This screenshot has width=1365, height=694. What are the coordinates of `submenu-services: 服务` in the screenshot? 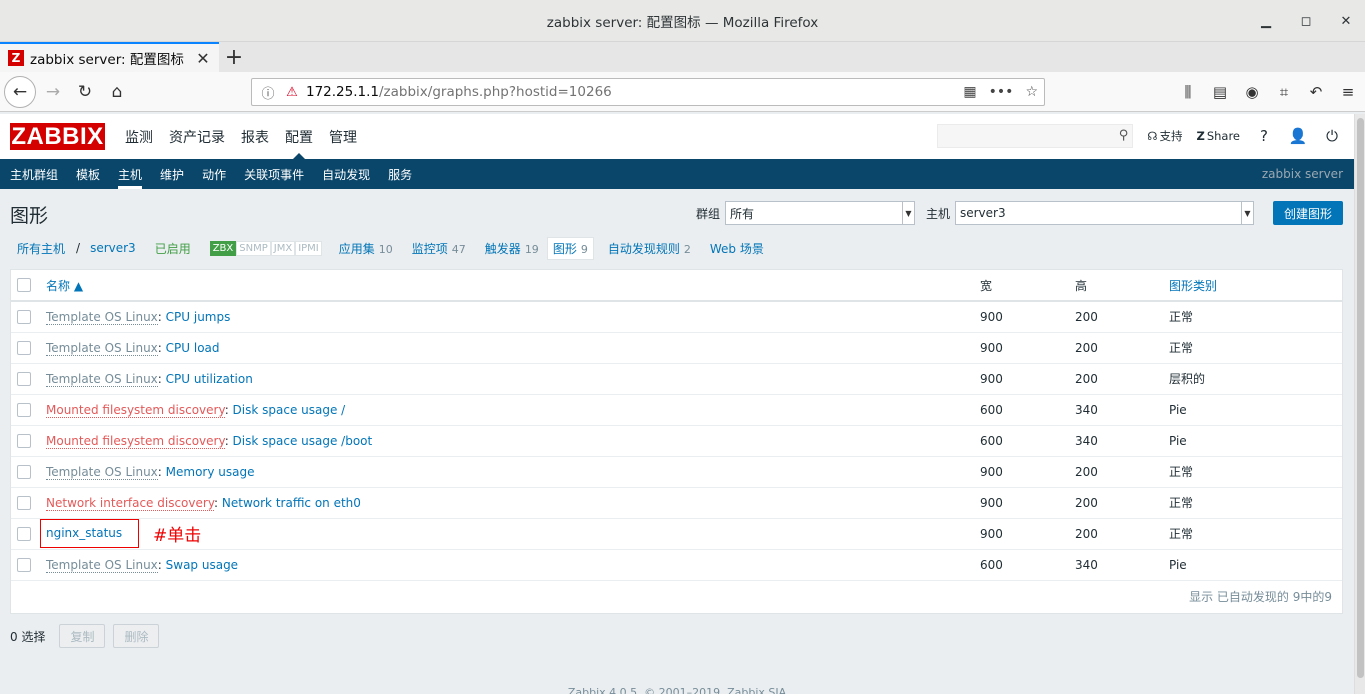 It's located at (399, 174).